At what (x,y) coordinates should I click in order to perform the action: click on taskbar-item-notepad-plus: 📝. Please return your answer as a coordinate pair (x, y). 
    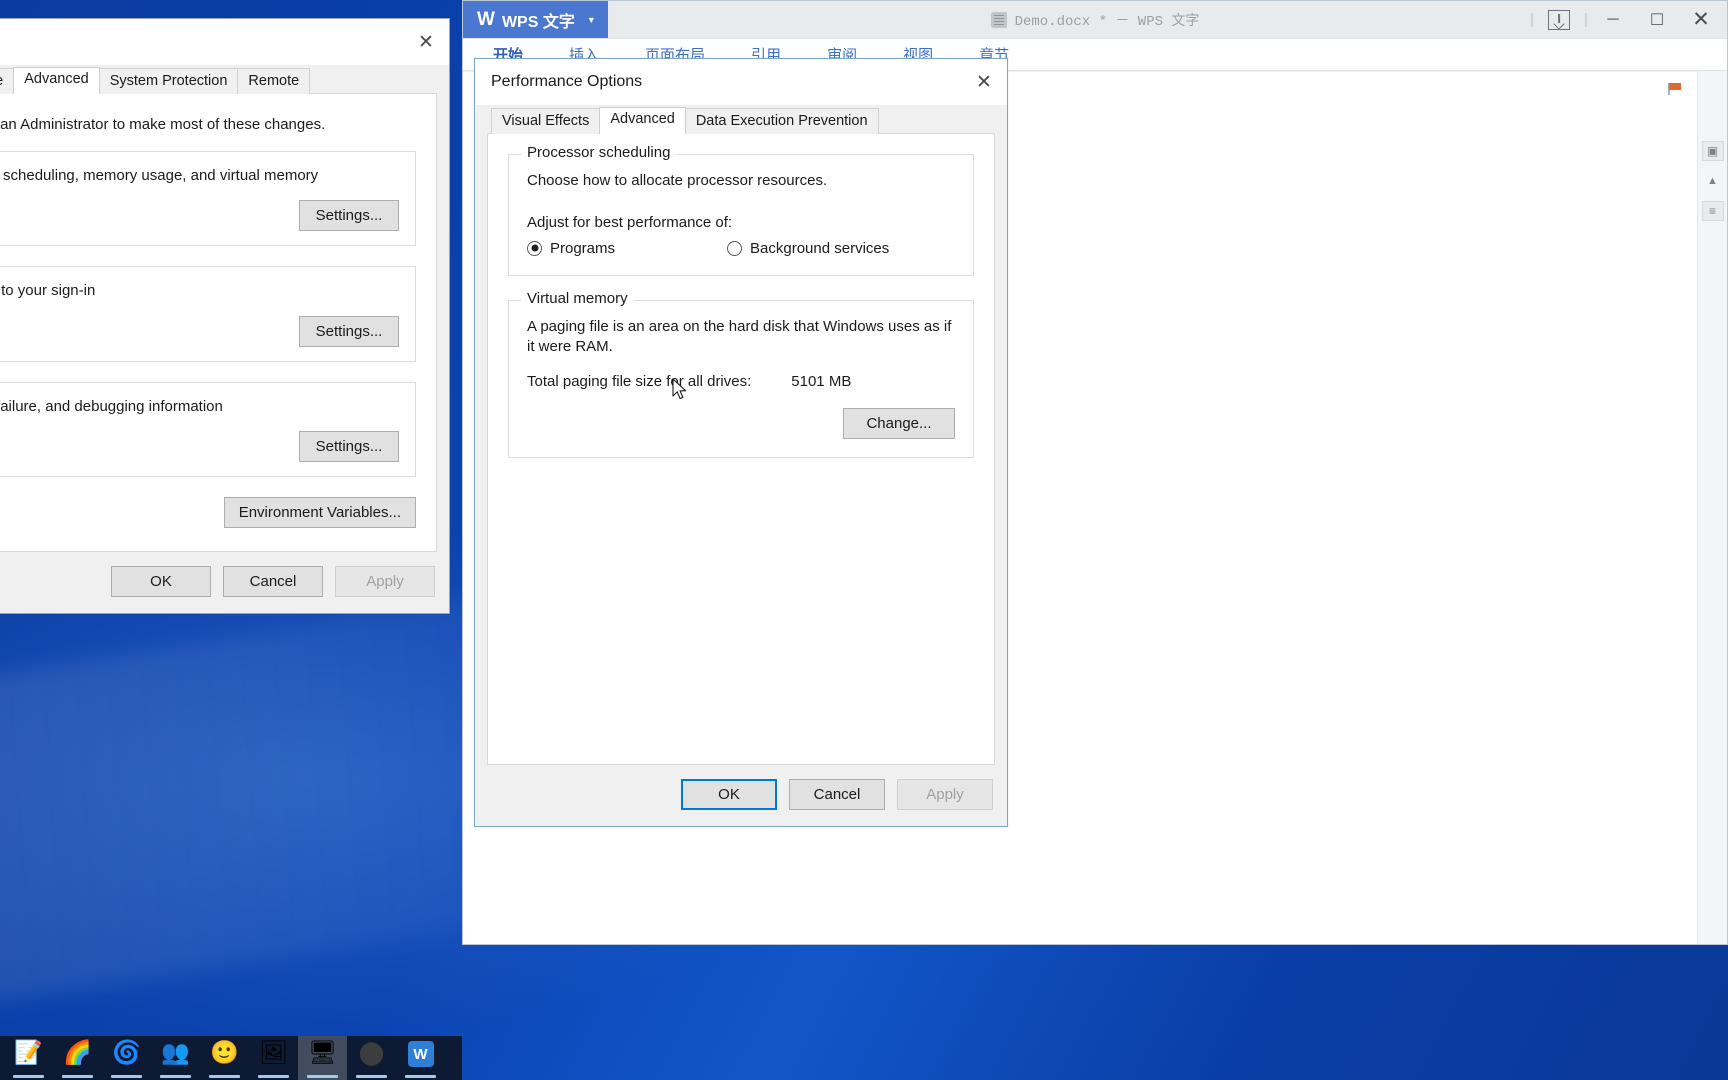
    Looking at the image, I should click on (28, 1058).